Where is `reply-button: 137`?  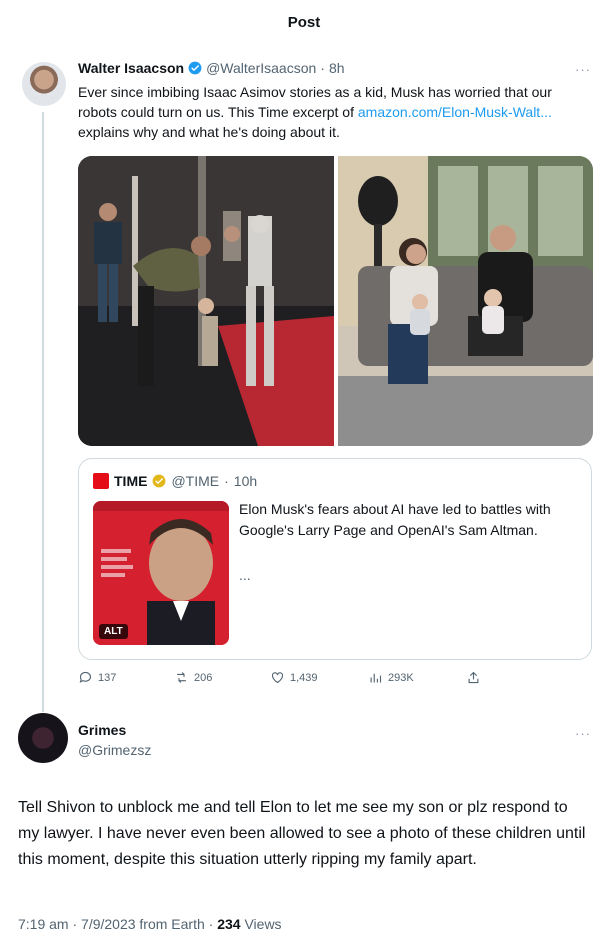 reply-button: 137 is located at coordinates (97, 677).